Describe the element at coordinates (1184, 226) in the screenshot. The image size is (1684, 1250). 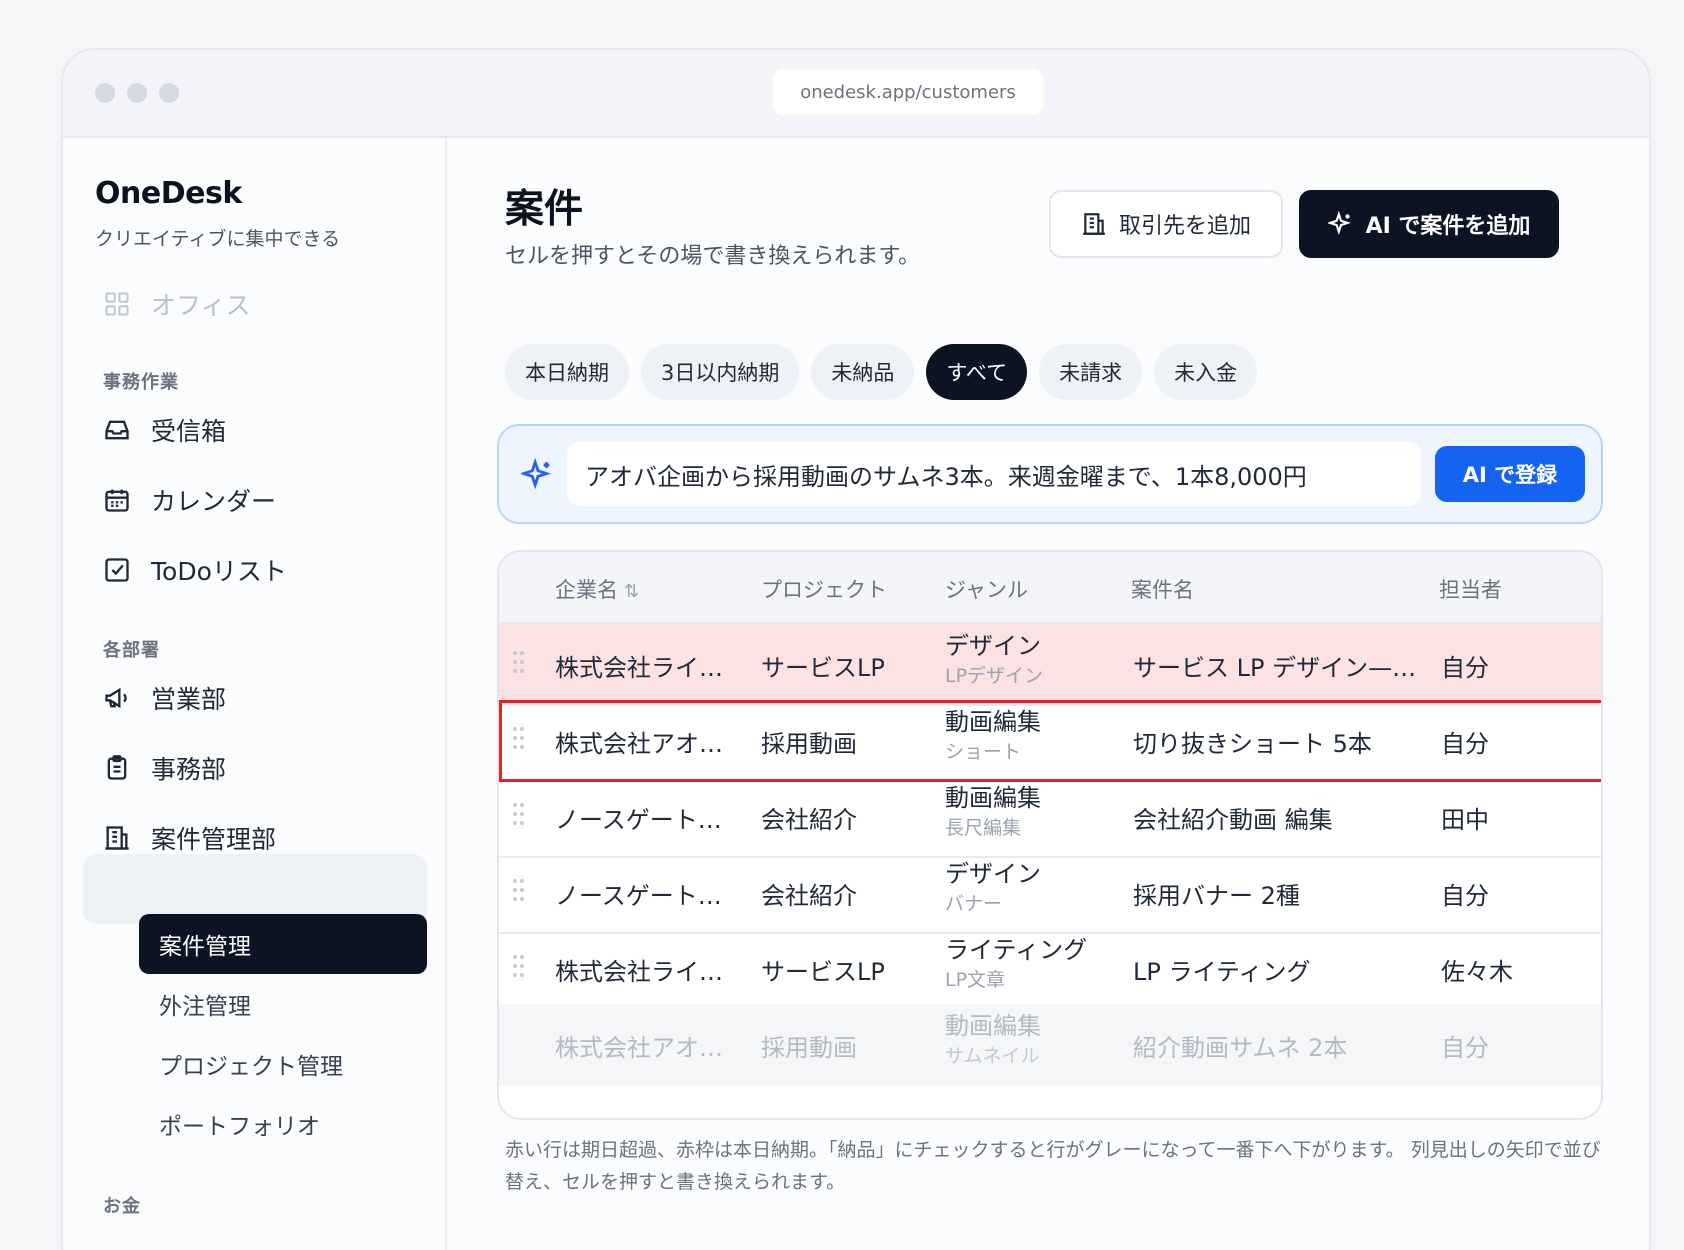
I see `add-client-label: 取引先を追加` at that location.